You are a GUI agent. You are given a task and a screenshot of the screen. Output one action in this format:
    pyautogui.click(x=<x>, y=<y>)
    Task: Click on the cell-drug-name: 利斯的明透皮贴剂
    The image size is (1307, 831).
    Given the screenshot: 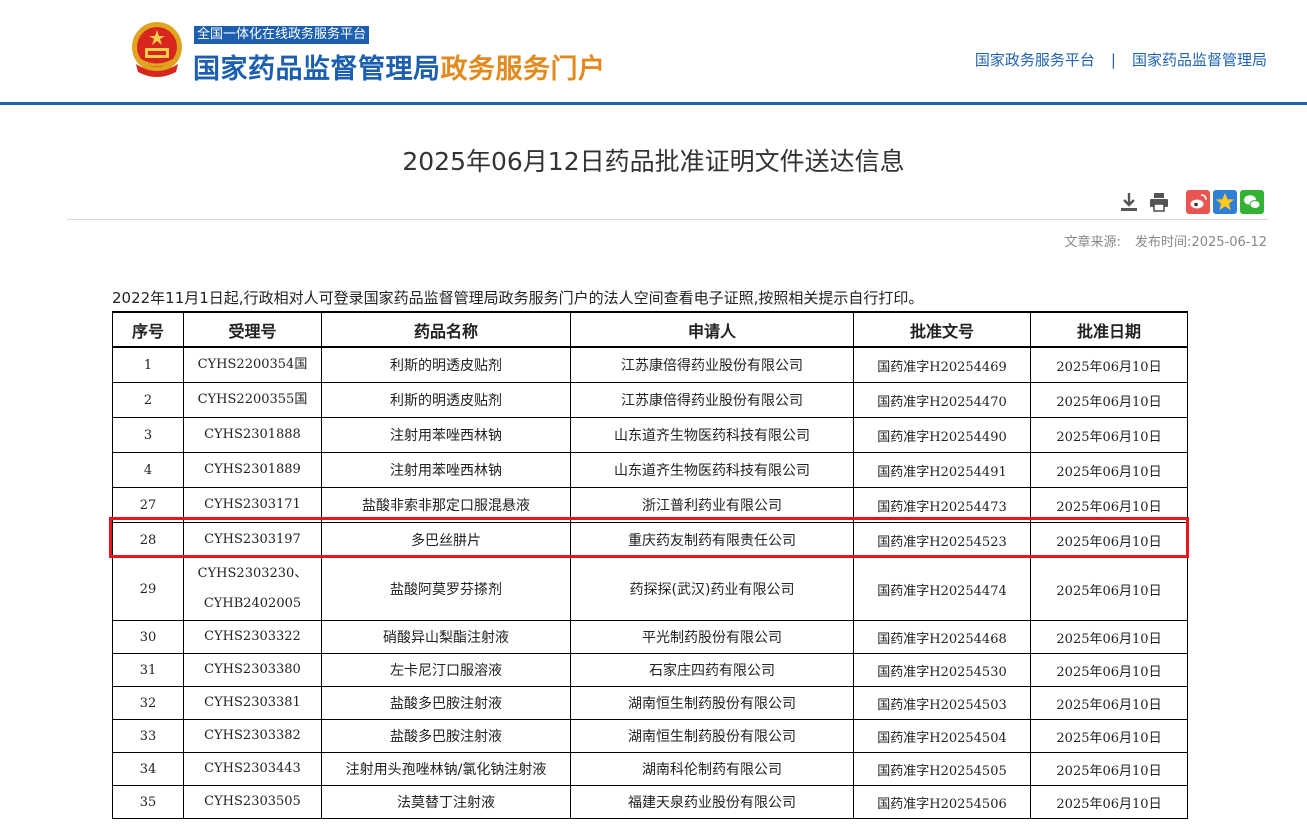 What is the action you would take?
    pyautogui.click(x=446, y=364)
    